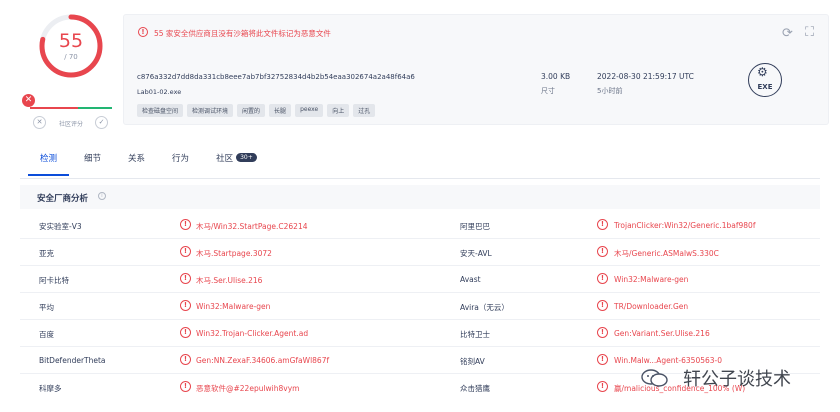 The height and width of the screenshot is (412, 840). I want to click on tab-community: 社区 30+, so click(236, 164).